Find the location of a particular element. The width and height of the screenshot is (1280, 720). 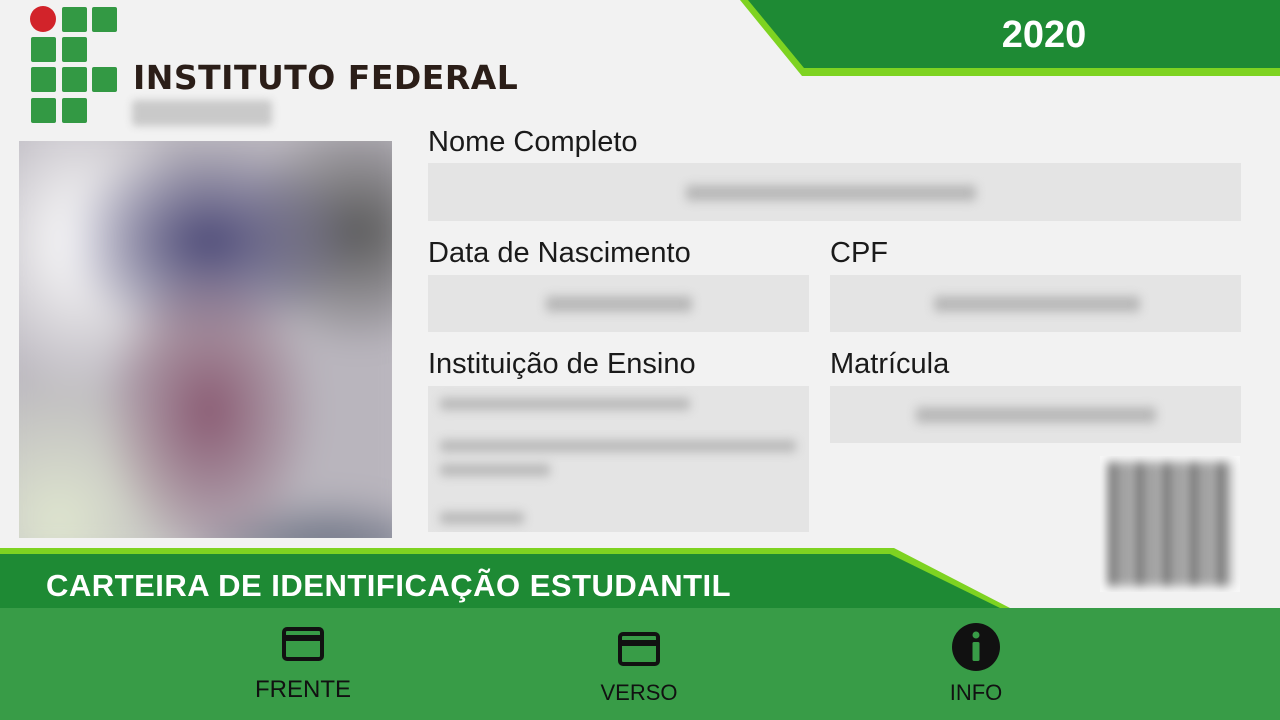

nav-back-button: VERSO is located at coordinates (639, 664).